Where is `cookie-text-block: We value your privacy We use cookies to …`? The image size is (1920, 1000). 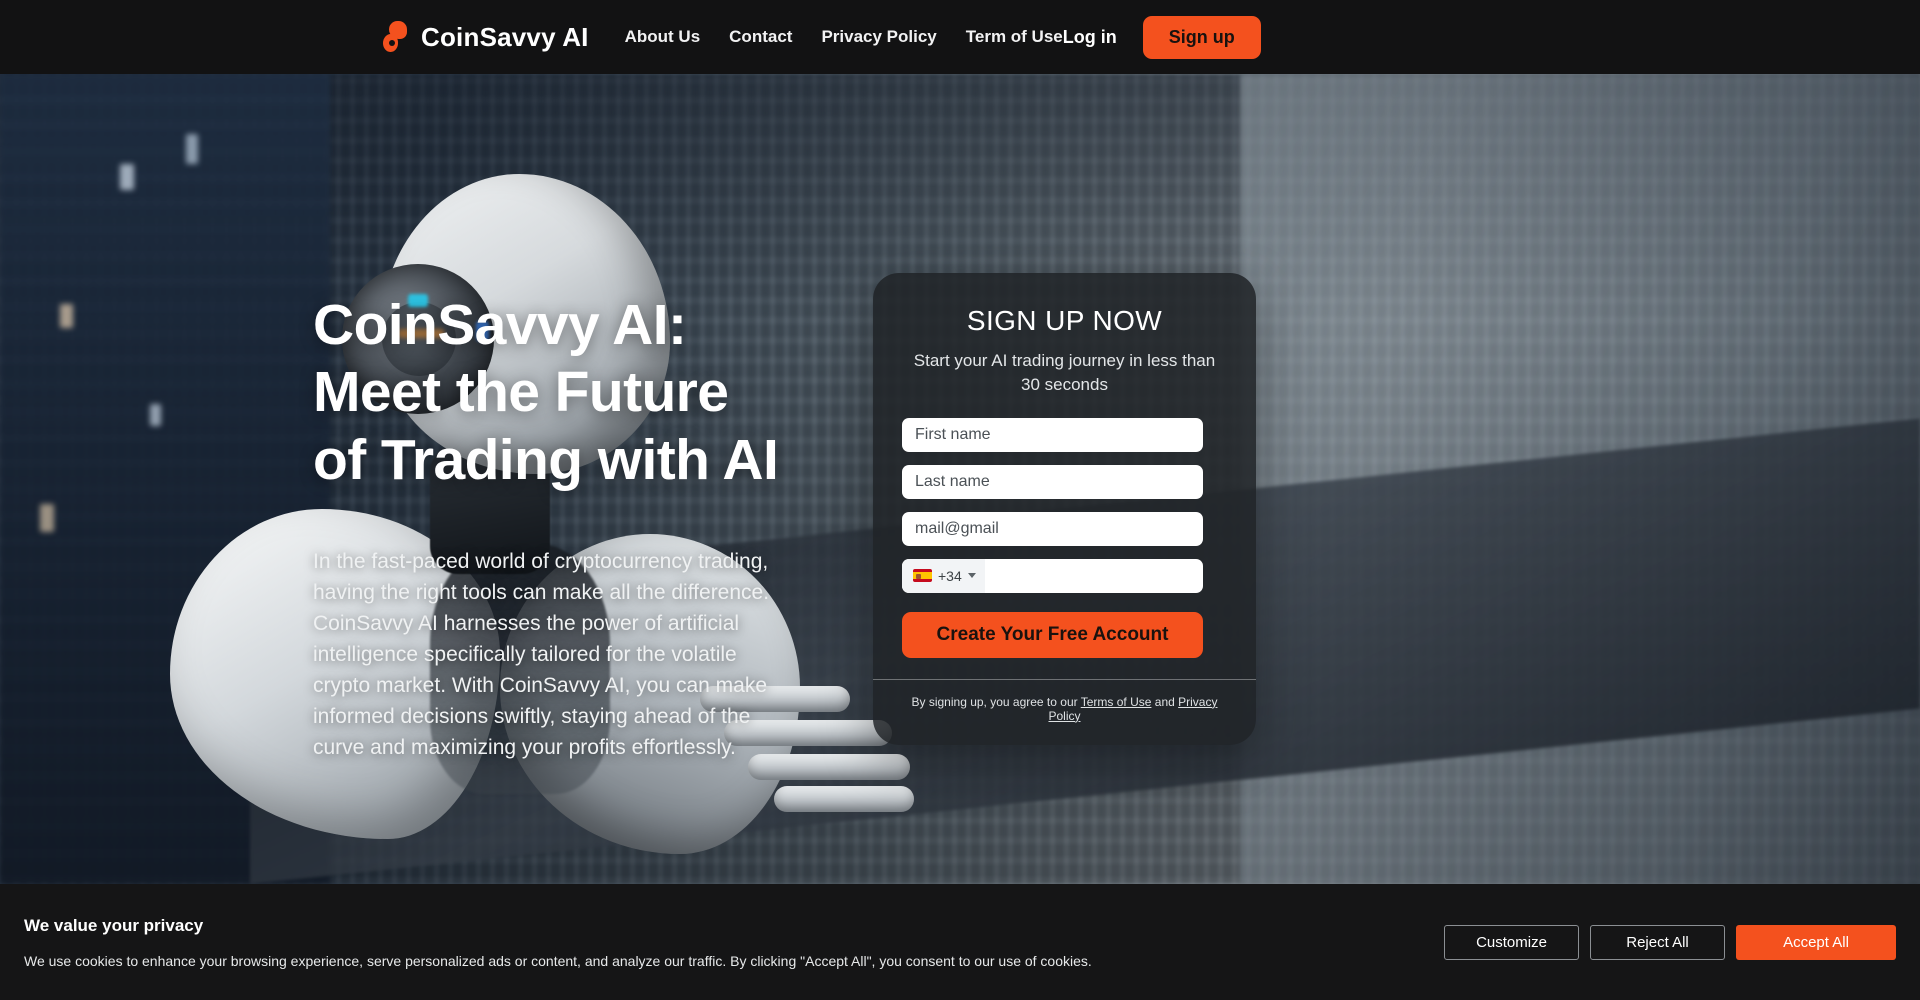
cookie-text-block: We value your privacy We use cookies to … is located at coordinates (558, 942).